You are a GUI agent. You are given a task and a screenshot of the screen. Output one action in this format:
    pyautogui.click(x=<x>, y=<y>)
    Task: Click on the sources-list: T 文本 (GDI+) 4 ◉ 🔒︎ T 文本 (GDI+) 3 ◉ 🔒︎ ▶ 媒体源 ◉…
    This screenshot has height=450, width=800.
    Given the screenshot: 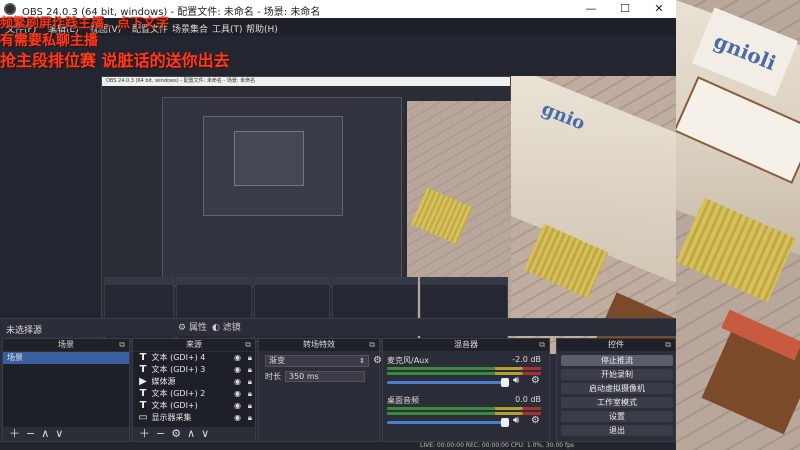 What is the action you would take?
    pyautogui.click(x=194, y=390)
    